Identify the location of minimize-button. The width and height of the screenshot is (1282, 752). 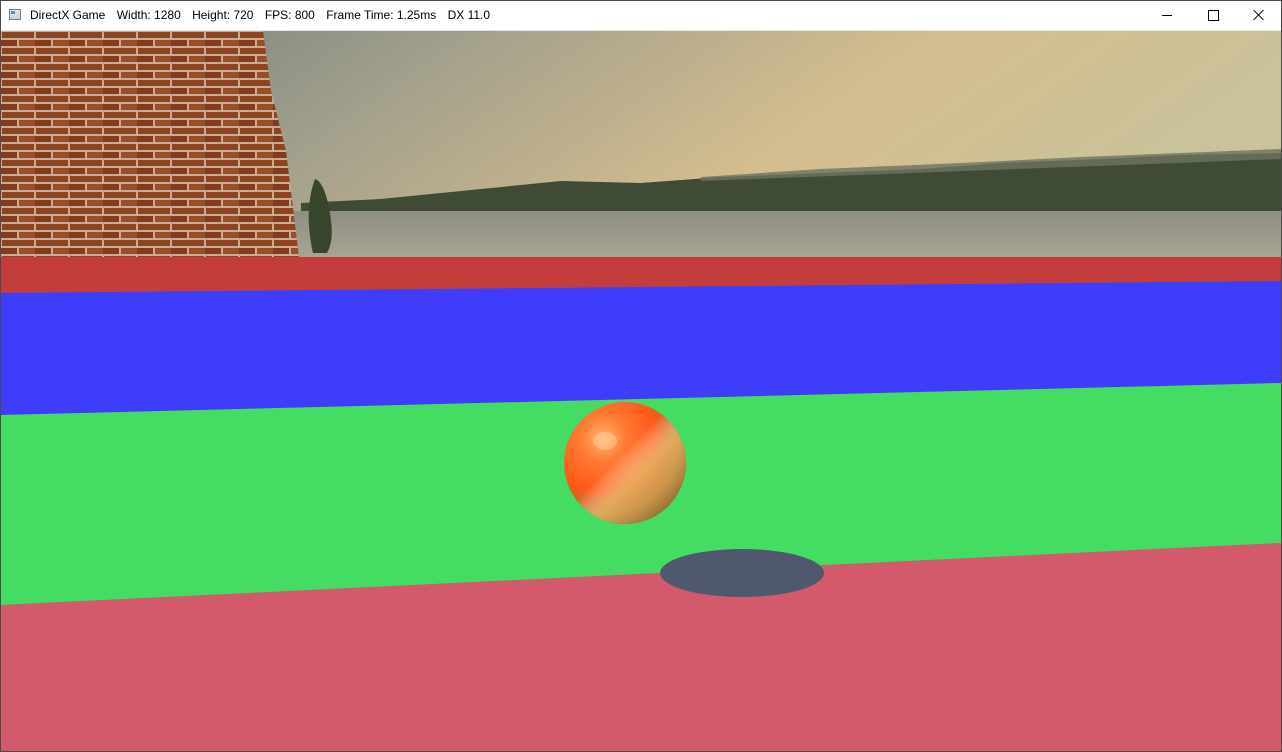
(1167, 15).